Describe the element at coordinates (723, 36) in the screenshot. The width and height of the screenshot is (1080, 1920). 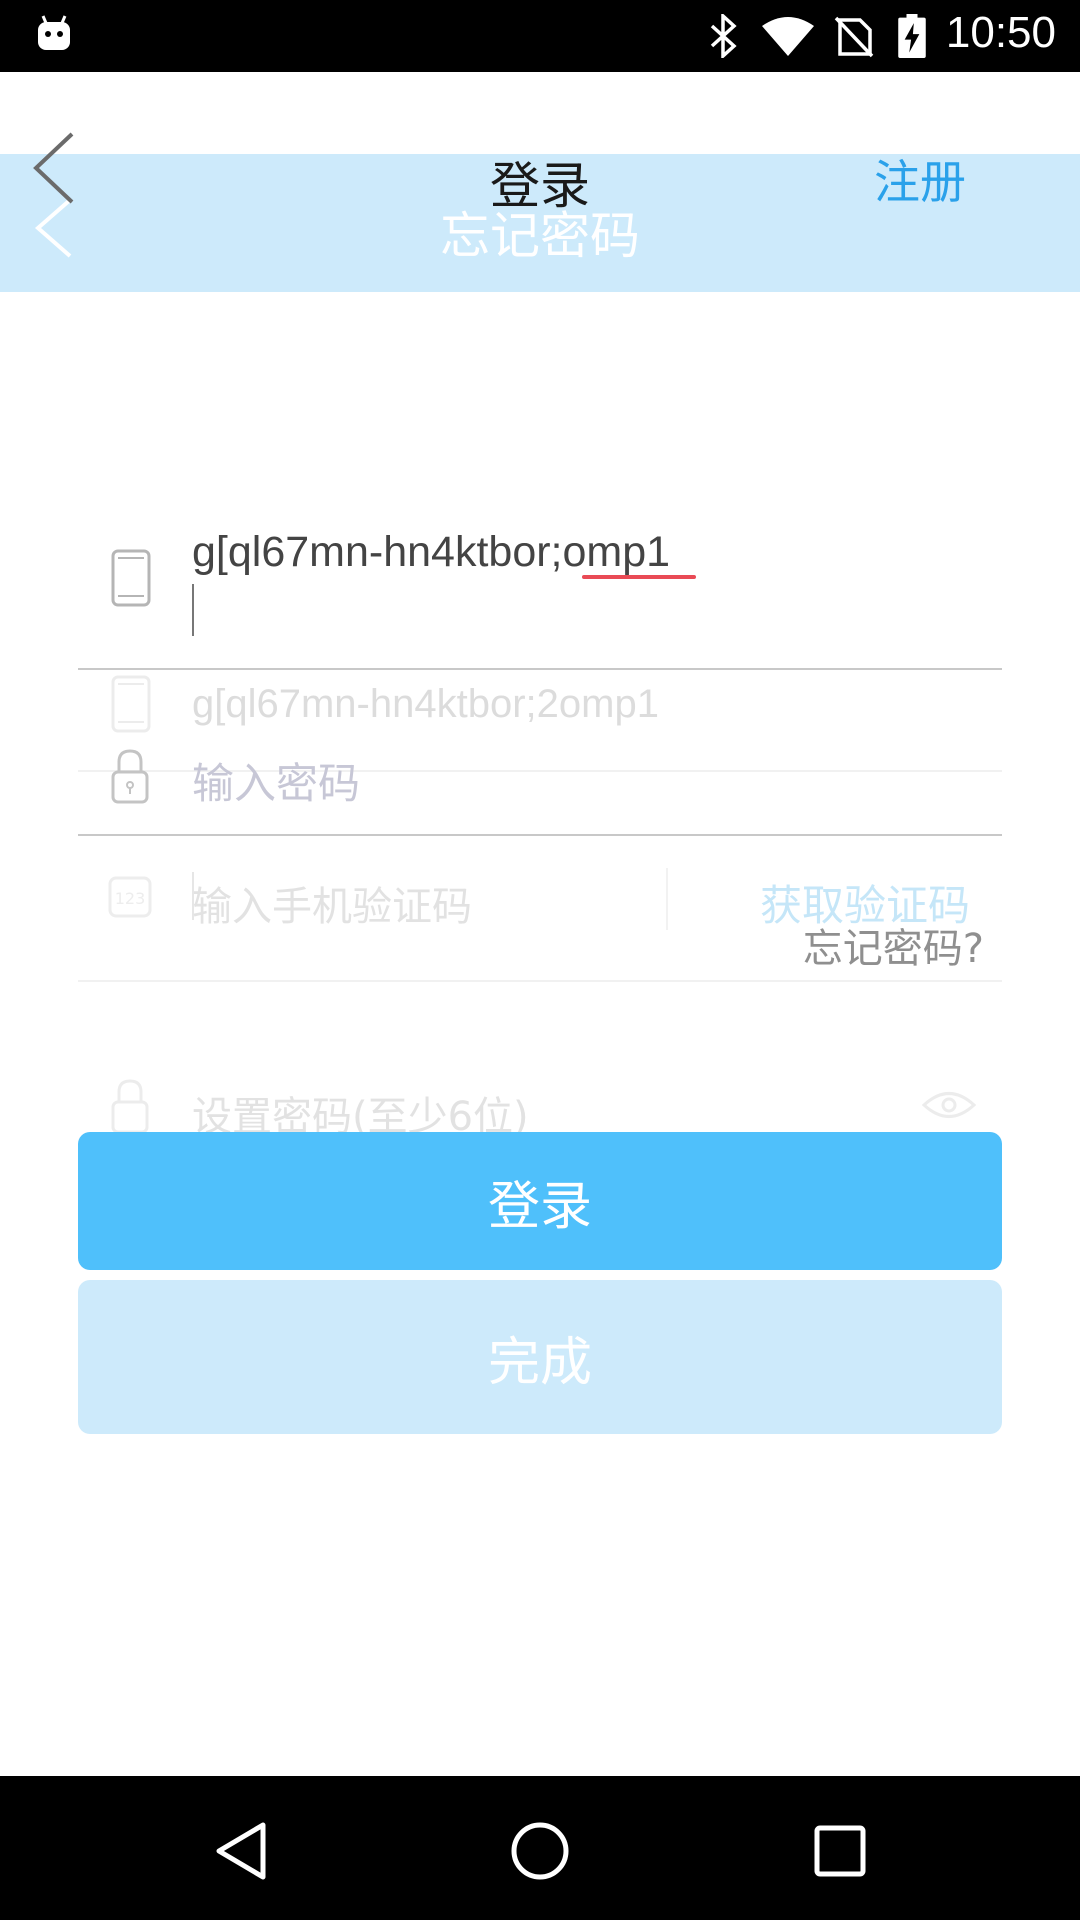
I see `bluetooth-icon` at that location.